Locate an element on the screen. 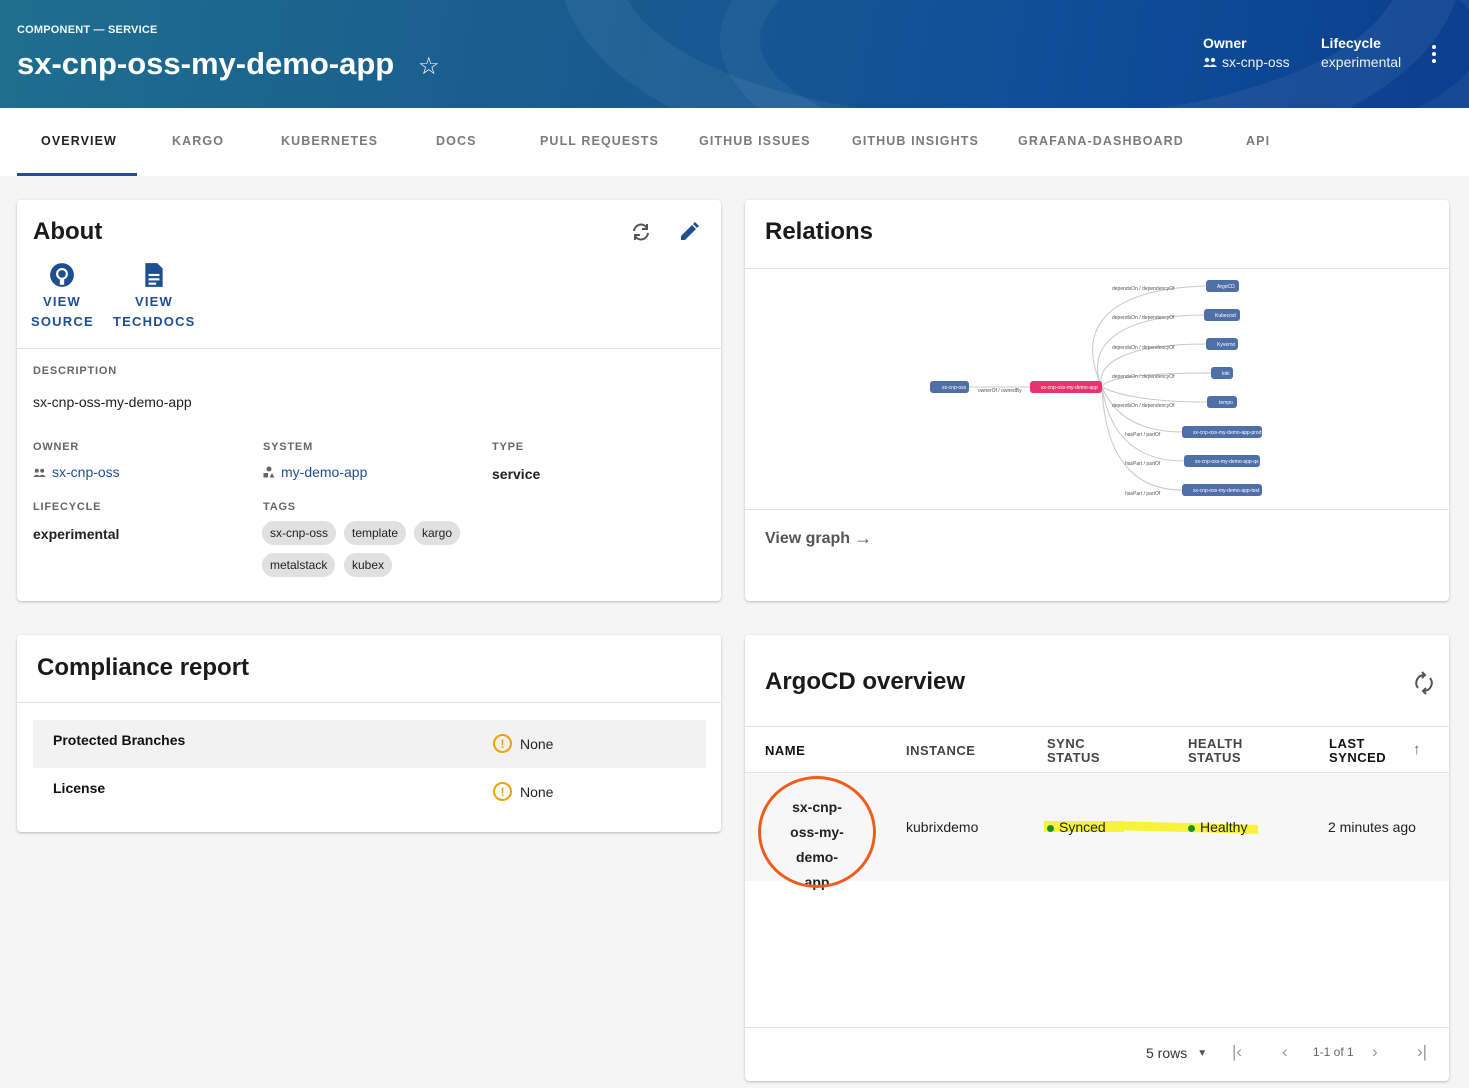 The image size is (1469, 1088). lifecycle-value: experimental is located at coordinates (76, 534).